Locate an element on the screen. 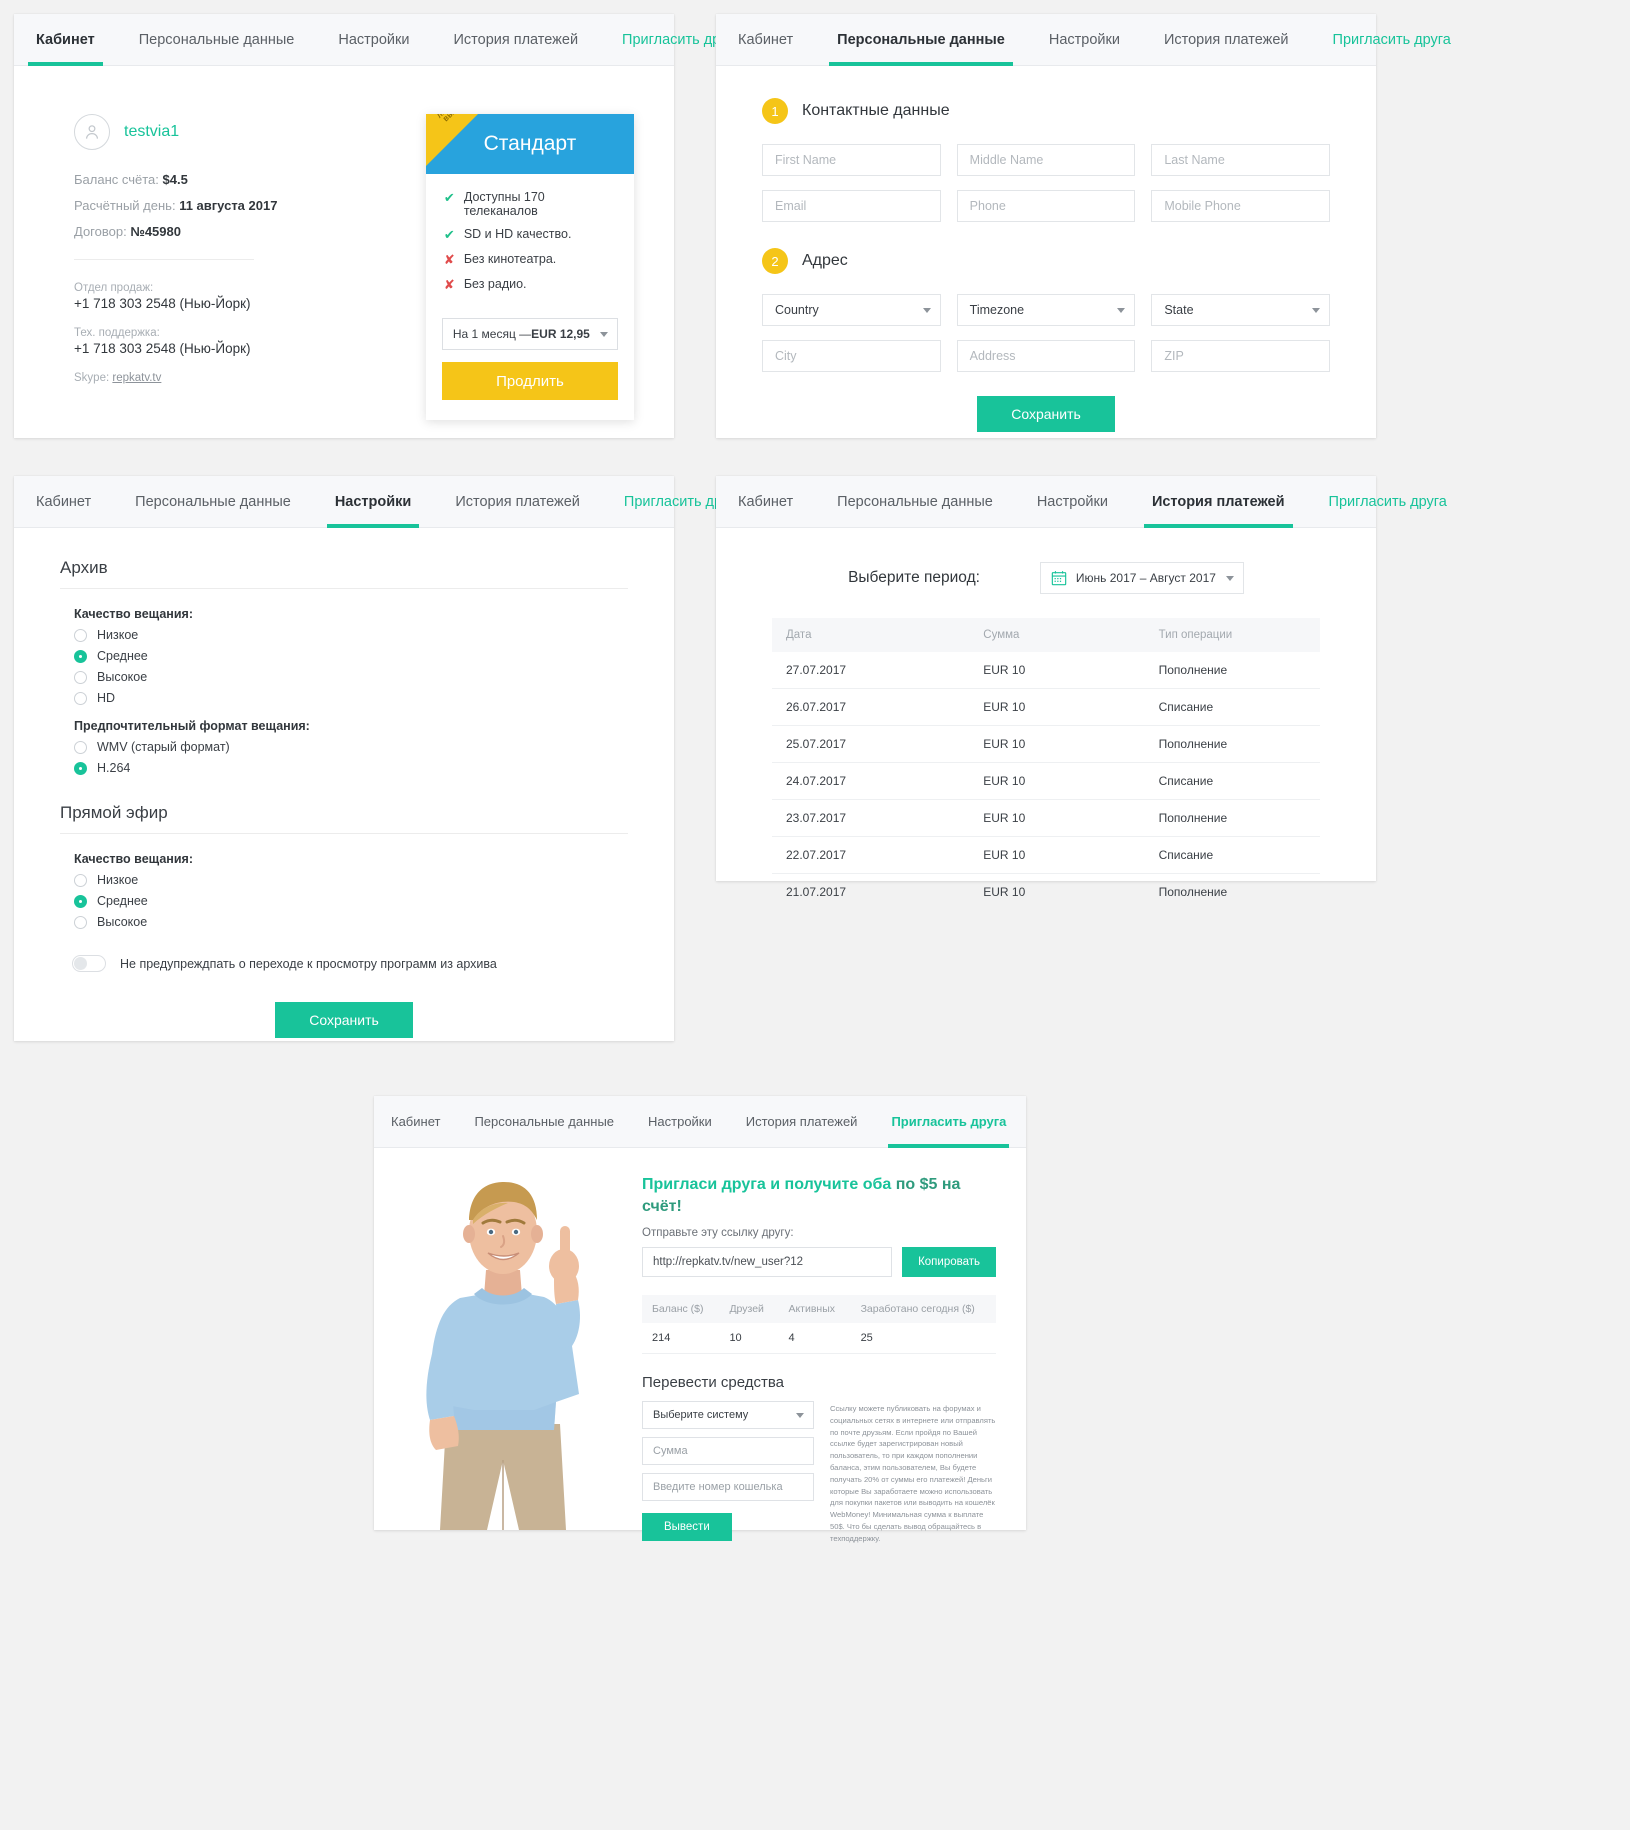 The image size is (1630, 1830). live-quality-option-low: Низкое is located at coordinates (351, 880).